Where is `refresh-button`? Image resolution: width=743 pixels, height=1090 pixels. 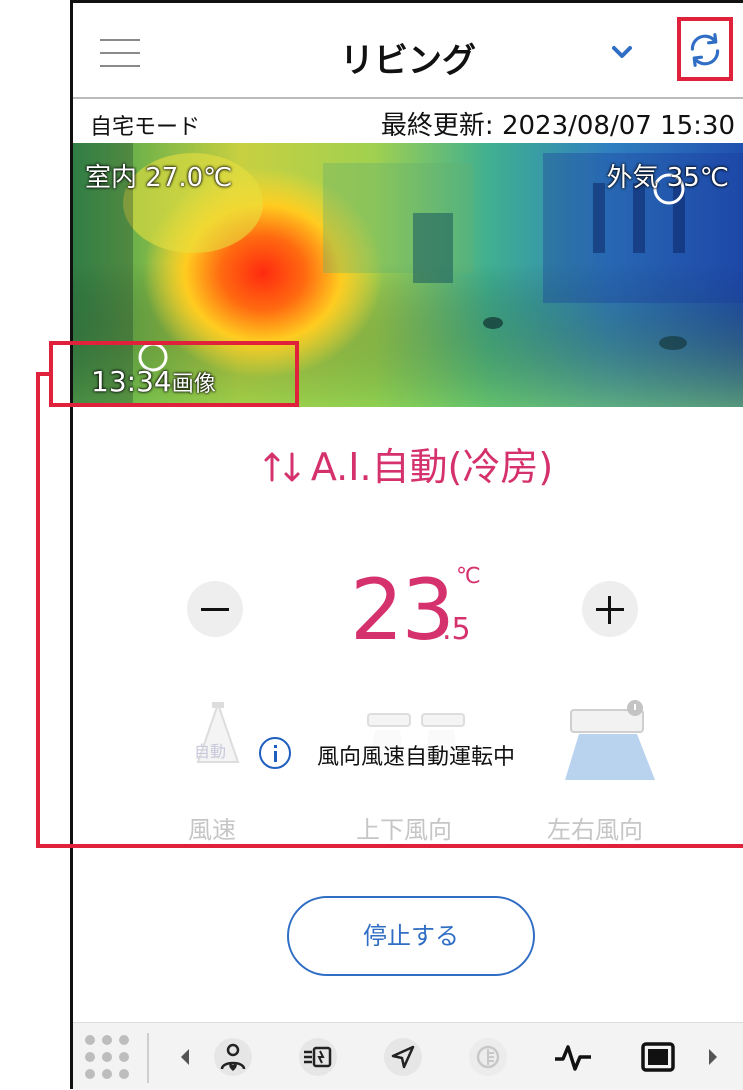
refresh-button is located at coordinates (705, 49).